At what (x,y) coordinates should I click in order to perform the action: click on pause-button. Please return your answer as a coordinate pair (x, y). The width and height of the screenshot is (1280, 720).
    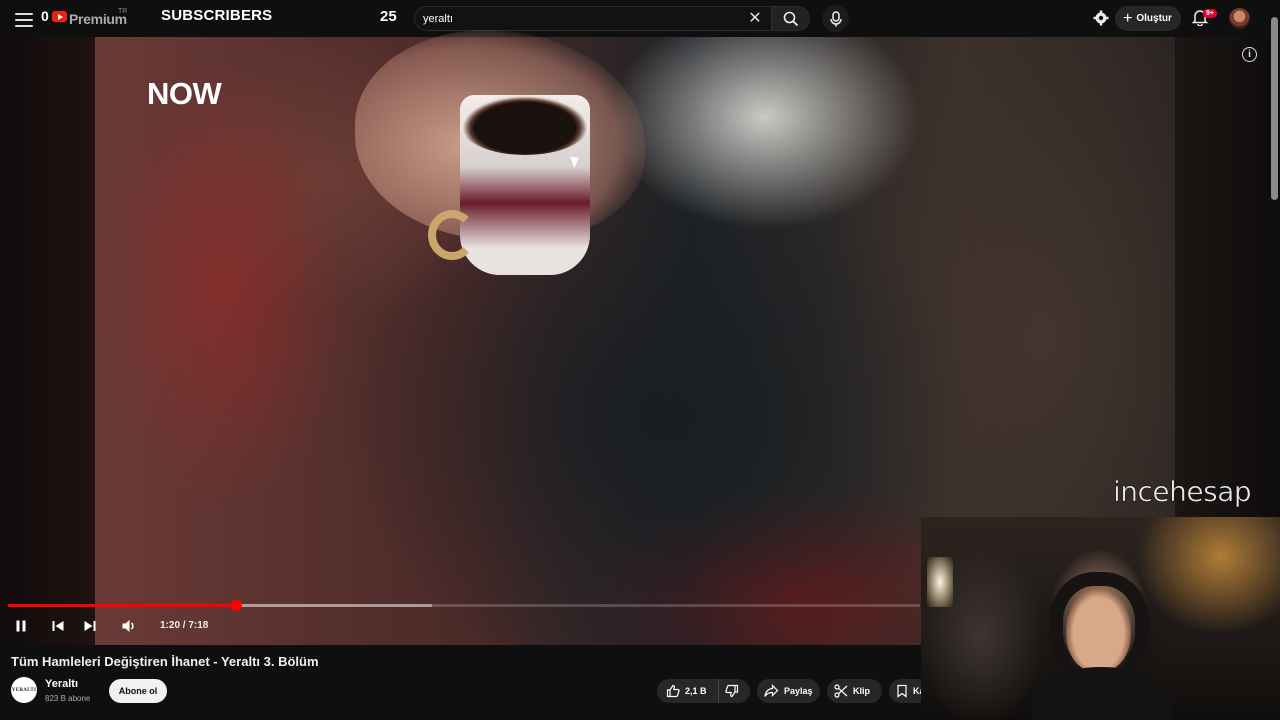
    Looking at the image, I should click on (21, 626).